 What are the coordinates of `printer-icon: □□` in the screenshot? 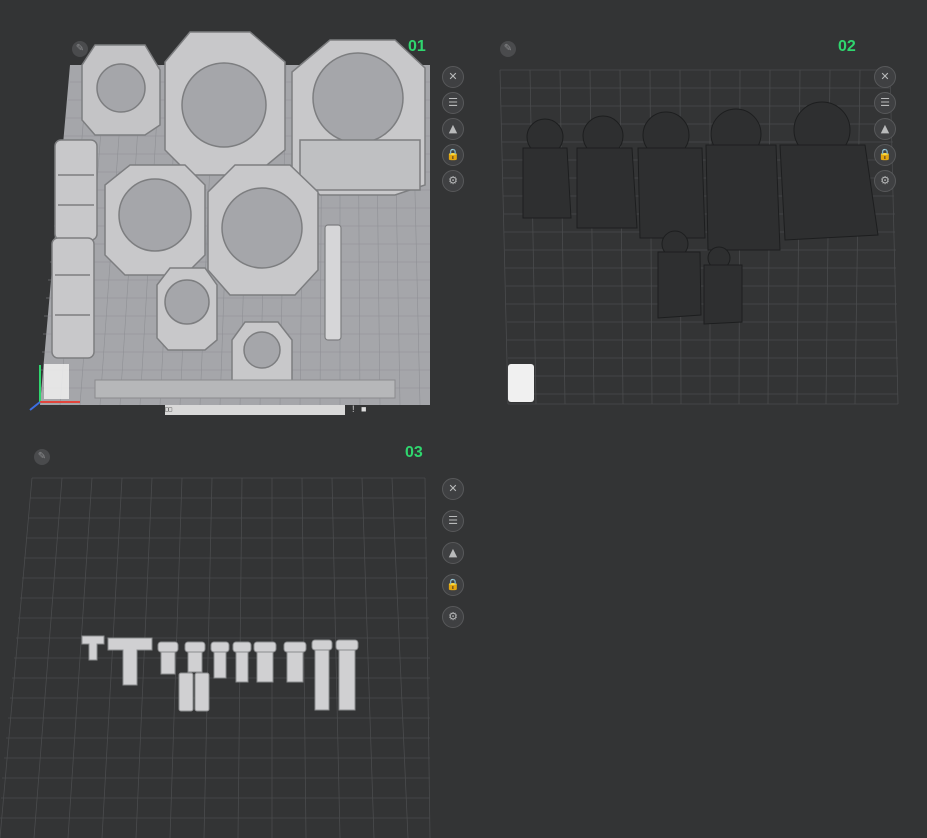 It's located at (169, 409).